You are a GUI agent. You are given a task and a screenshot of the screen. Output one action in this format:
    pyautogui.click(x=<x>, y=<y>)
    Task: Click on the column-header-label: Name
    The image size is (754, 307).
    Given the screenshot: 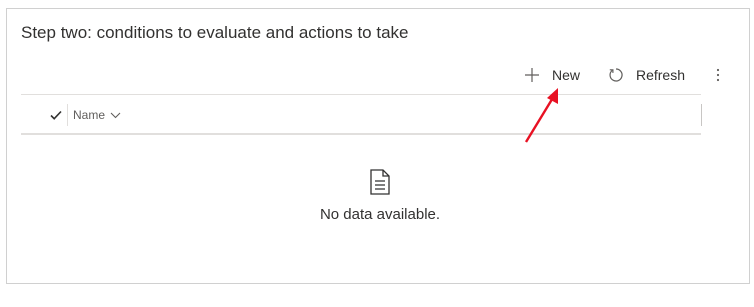 What is the action you would take?
    pyautogui.click(x=89, y=115)
    